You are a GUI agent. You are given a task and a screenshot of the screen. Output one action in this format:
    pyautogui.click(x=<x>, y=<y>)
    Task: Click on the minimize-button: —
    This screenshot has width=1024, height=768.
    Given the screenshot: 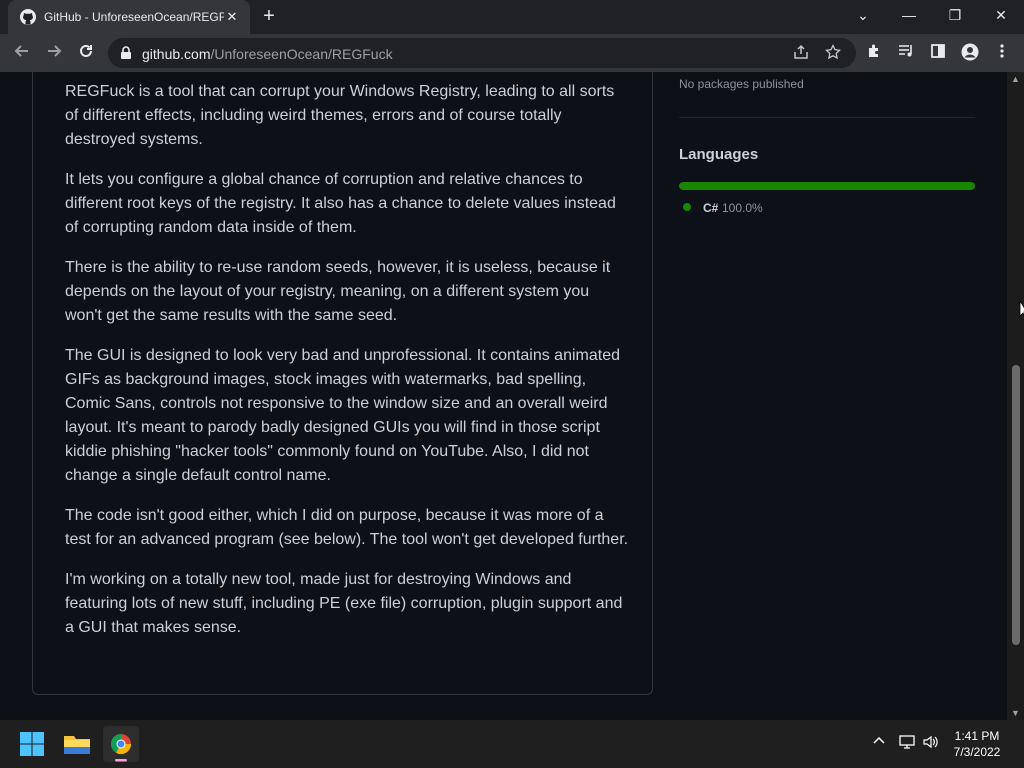 What is the action you would take?
    pyautogui.click(x=909, y=16)
    